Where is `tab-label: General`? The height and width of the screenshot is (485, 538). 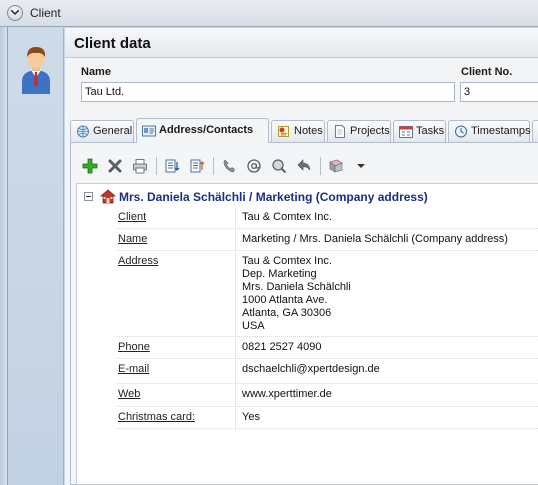 tab-label: General is located at coordinates (113, 131).